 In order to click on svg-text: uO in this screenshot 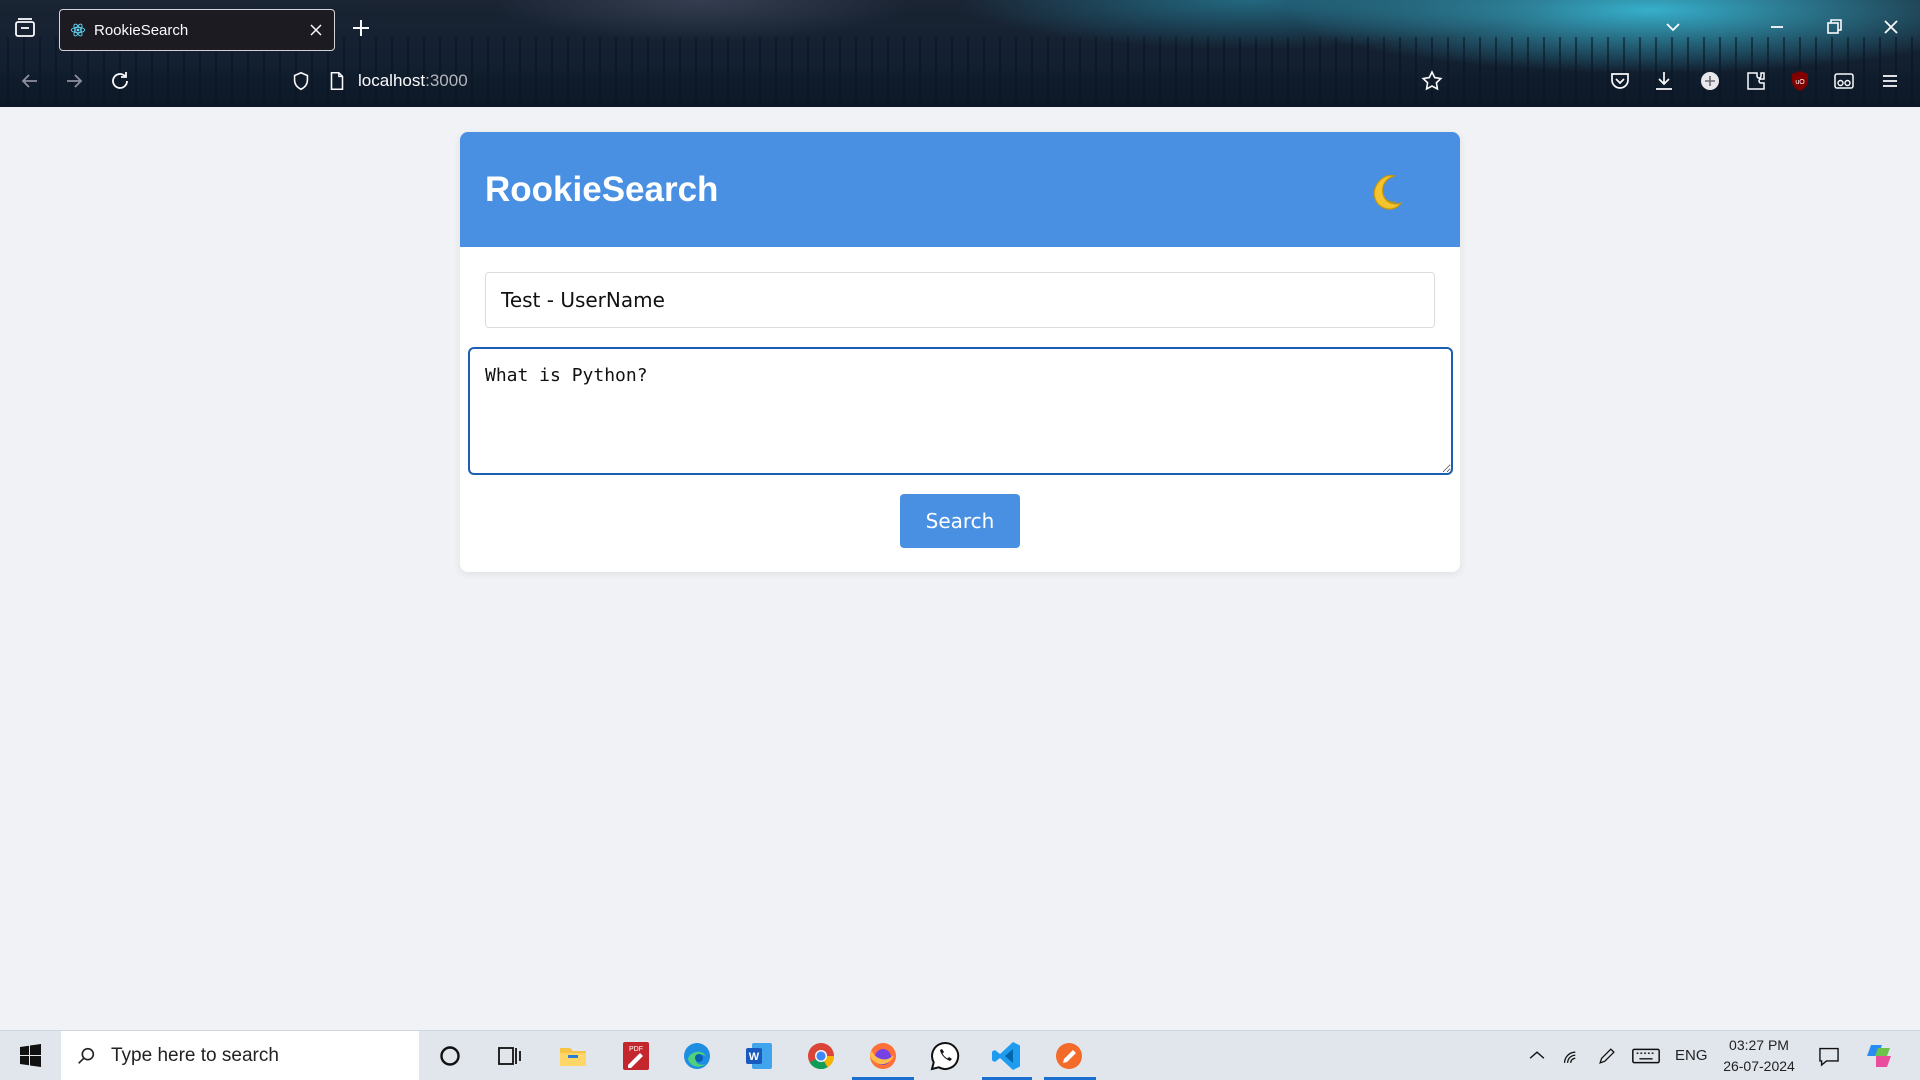, I will do `click(1800, 82)`.